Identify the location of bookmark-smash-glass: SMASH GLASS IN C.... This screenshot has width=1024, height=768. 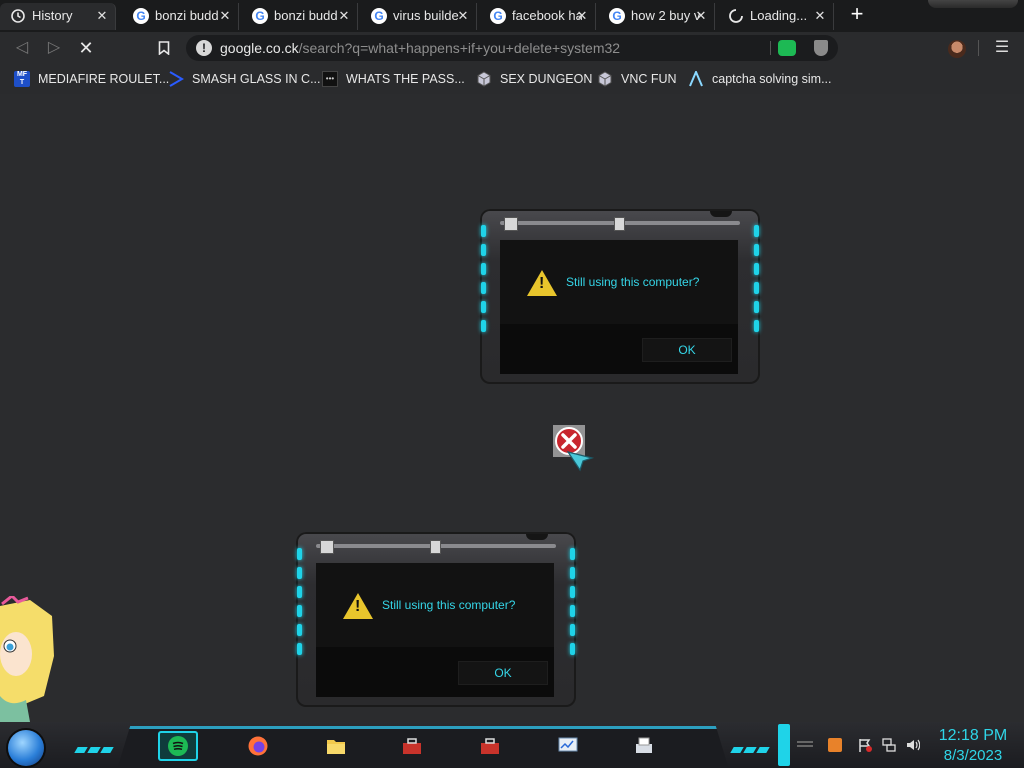
(244, 79).